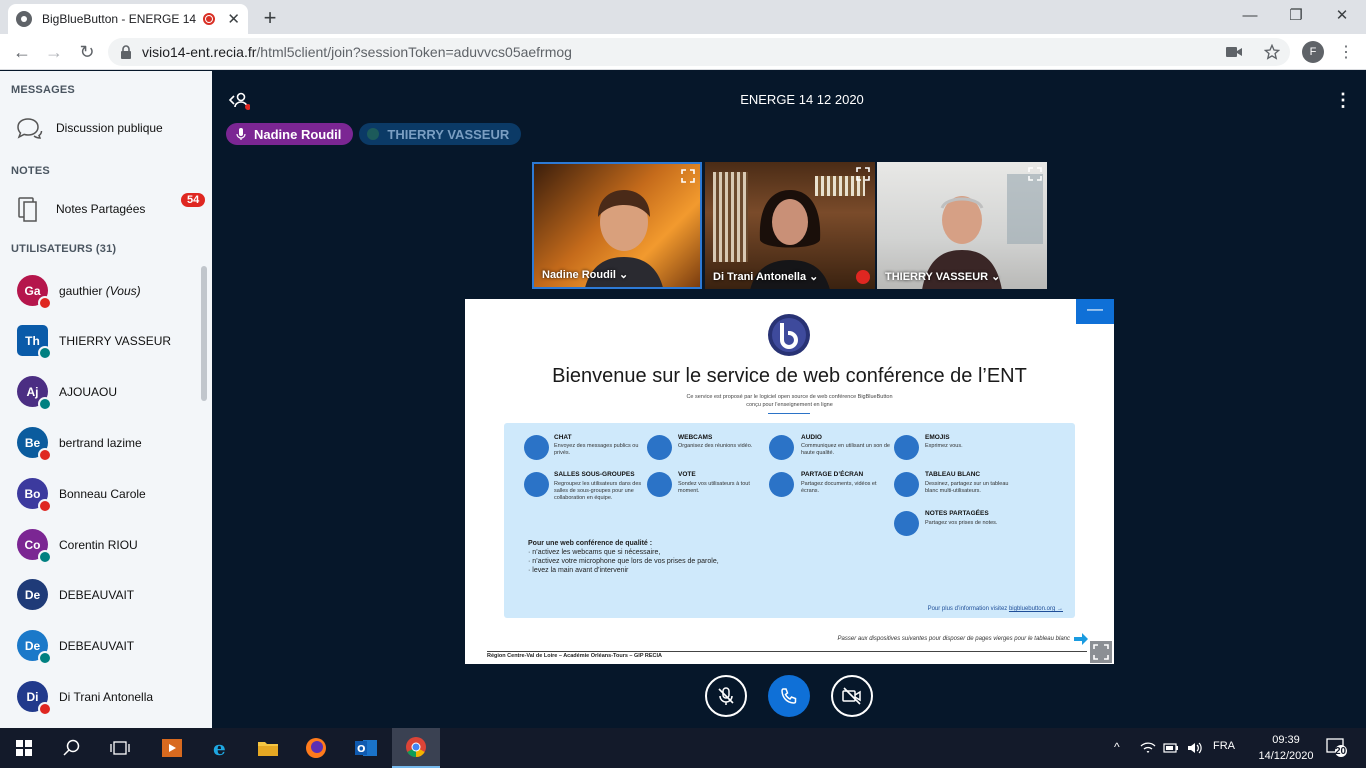 The width and height of the screenshot is (1366, 768). What do you see at coordinates (1296, 16) in the screenshot?
I see `restore-window-button: ❐` at bounding box center [1296, 16].